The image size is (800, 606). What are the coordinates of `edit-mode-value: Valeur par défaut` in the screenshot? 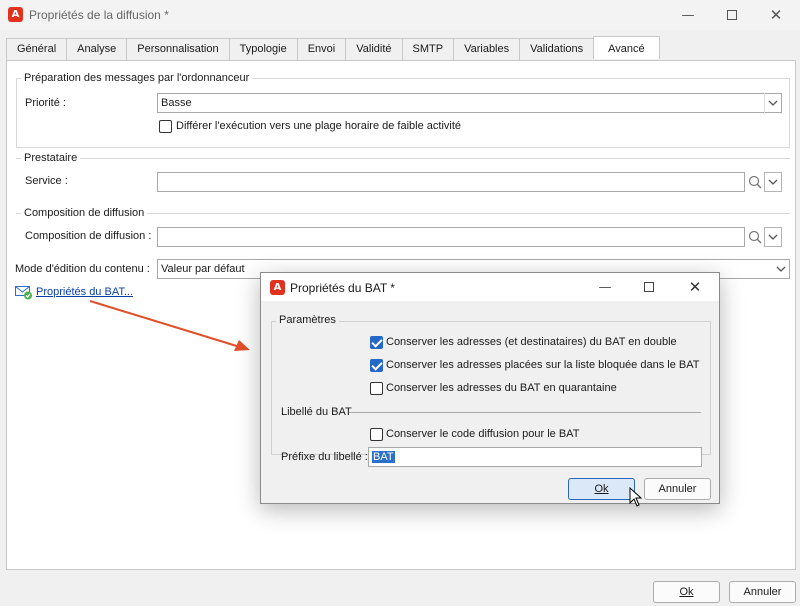 It's located at (203, 269).